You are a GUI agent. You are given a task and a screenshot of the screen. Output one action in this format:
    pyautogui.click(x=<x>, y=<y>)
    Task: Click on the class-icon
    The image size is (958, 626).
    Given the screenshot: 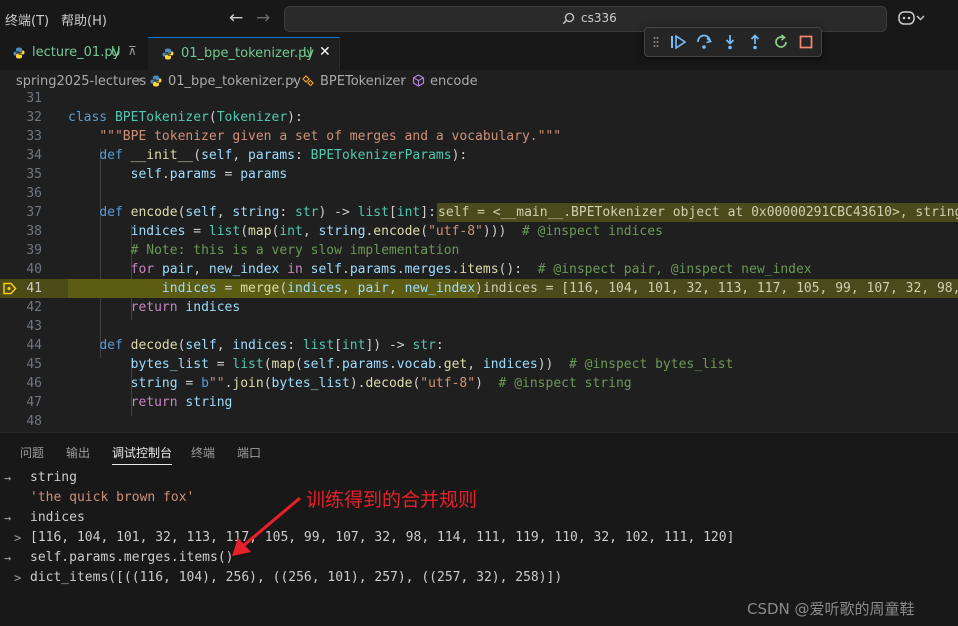 What is the action you would take?
    pyautogui.click(x=308, y=81)
    